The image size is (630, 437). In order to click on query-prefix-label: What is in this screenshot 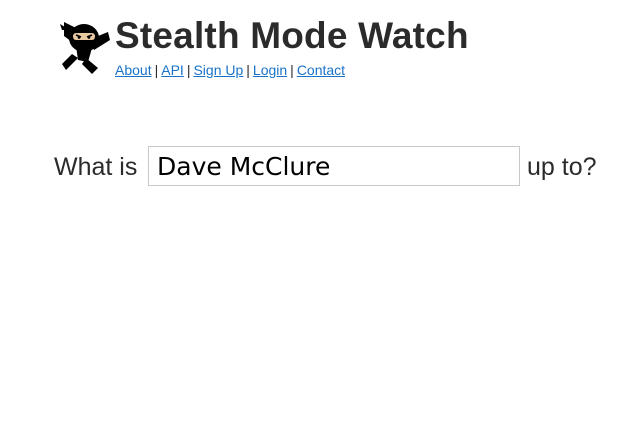, I will do `click(96, 167)`.